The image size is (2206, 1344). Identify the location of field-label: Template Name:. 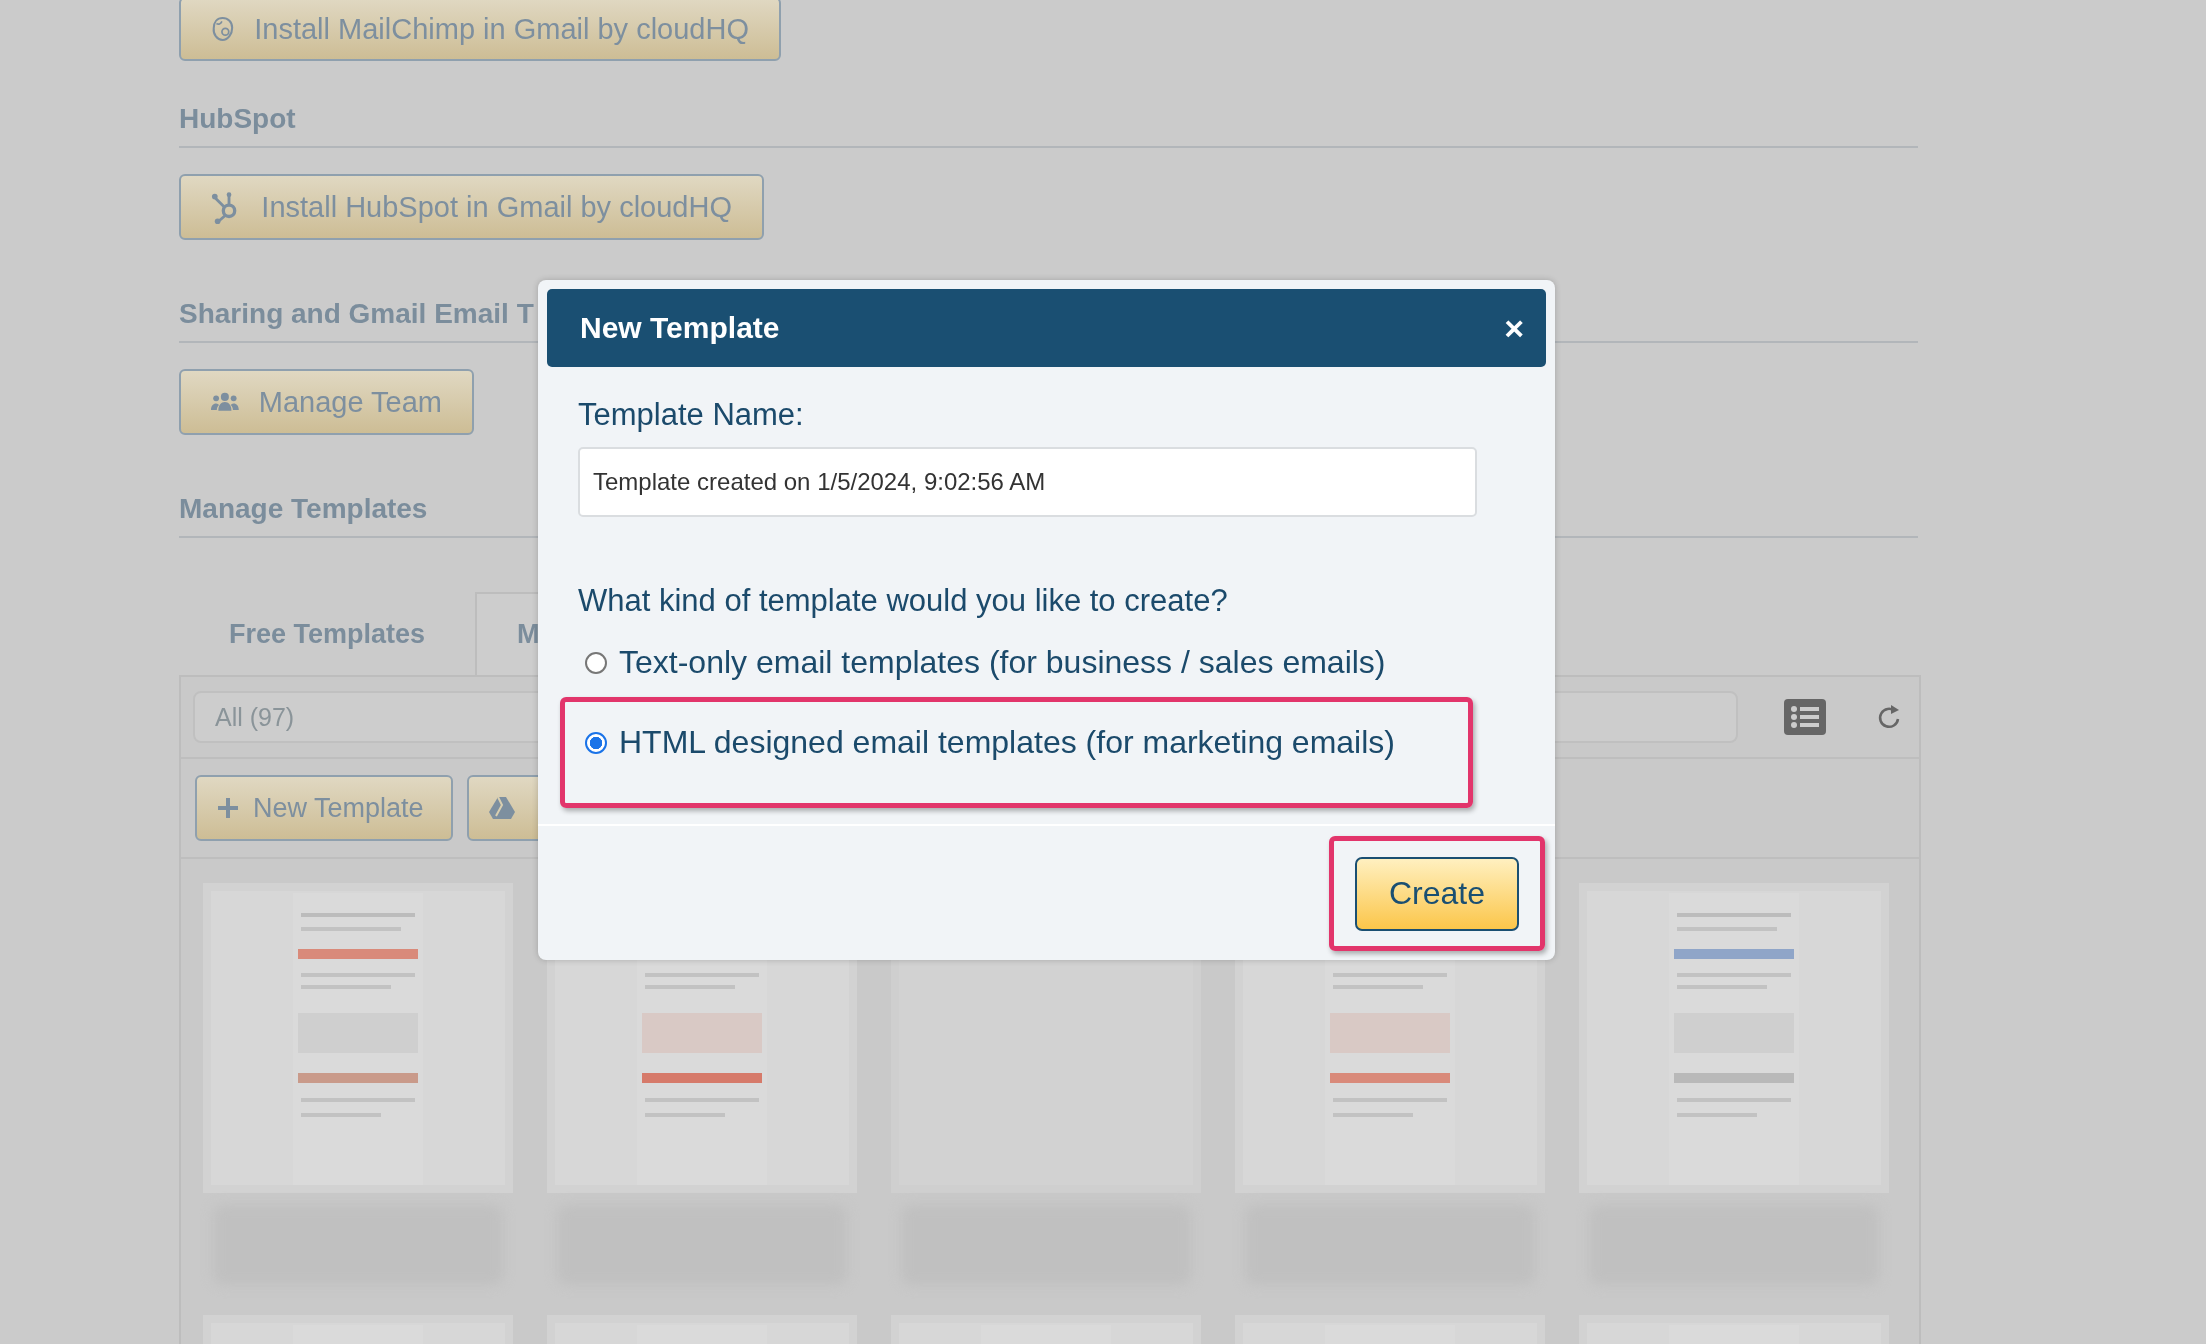
(691, 415).